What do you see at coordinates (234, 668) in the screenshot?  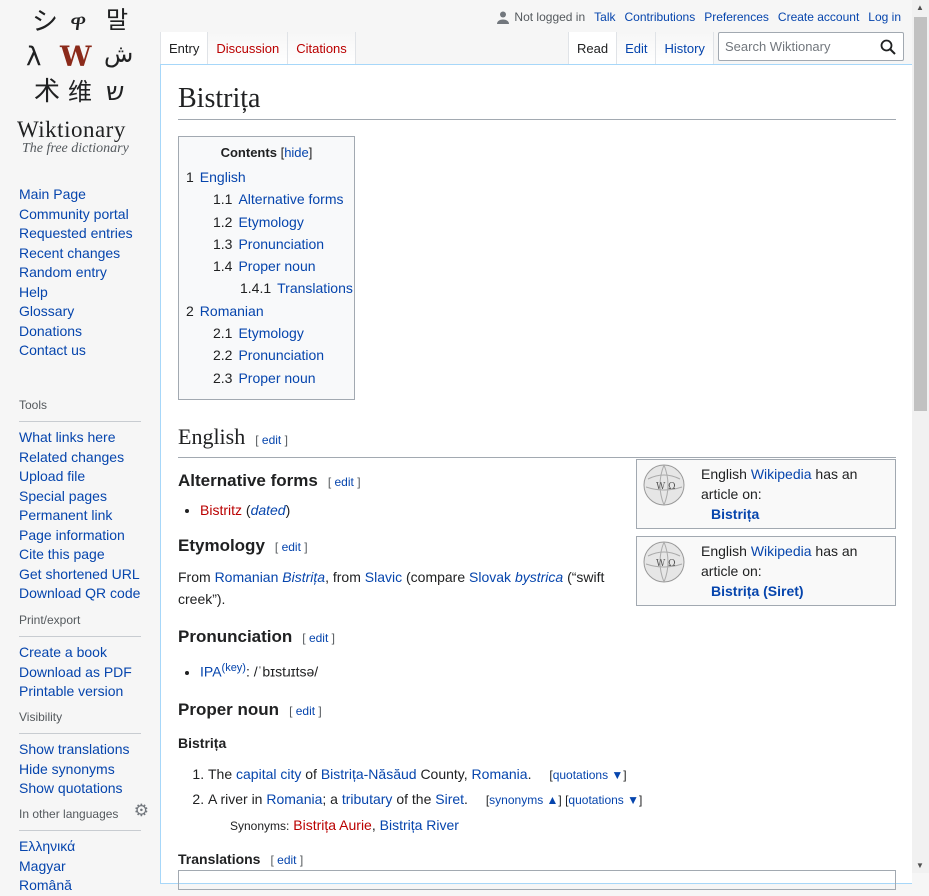 I see `ipa-key-link: (key)` at bounding box center [234, 668].